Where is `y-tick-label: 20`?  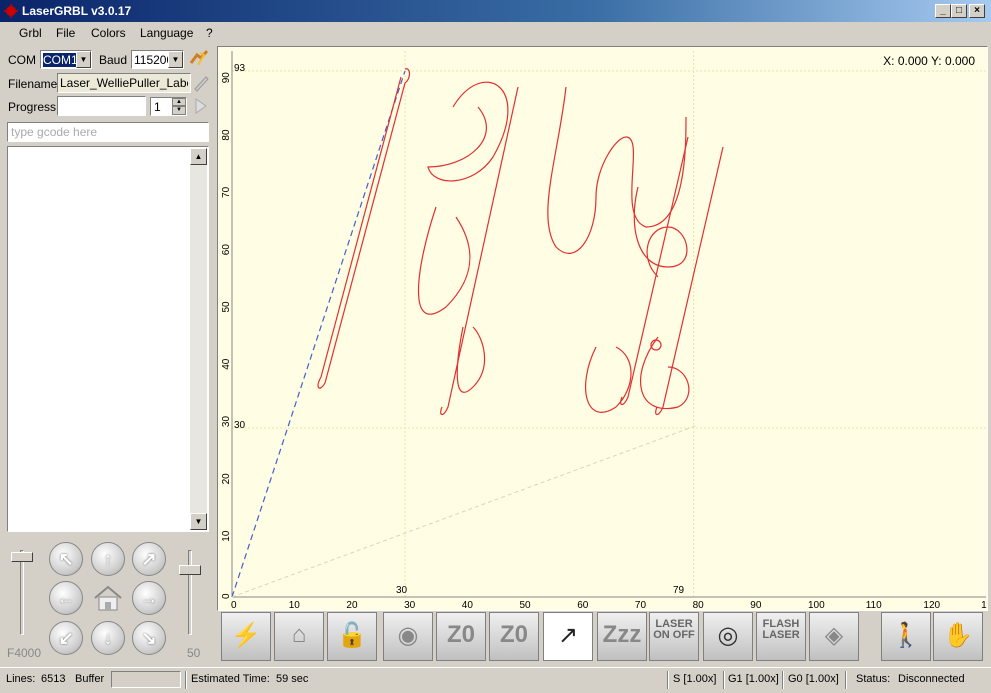 y-tick-label: 20 is located at coordinates (226, 479).